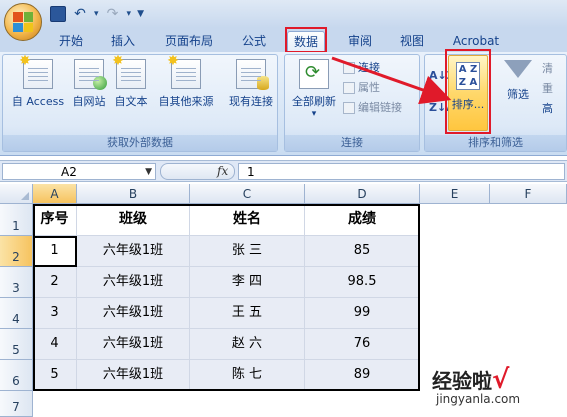 The image size is (567, 417). Describe the element at coordinates (133, 313) in the screenshot. I see `cell-b4: 六年级1班` at that location.